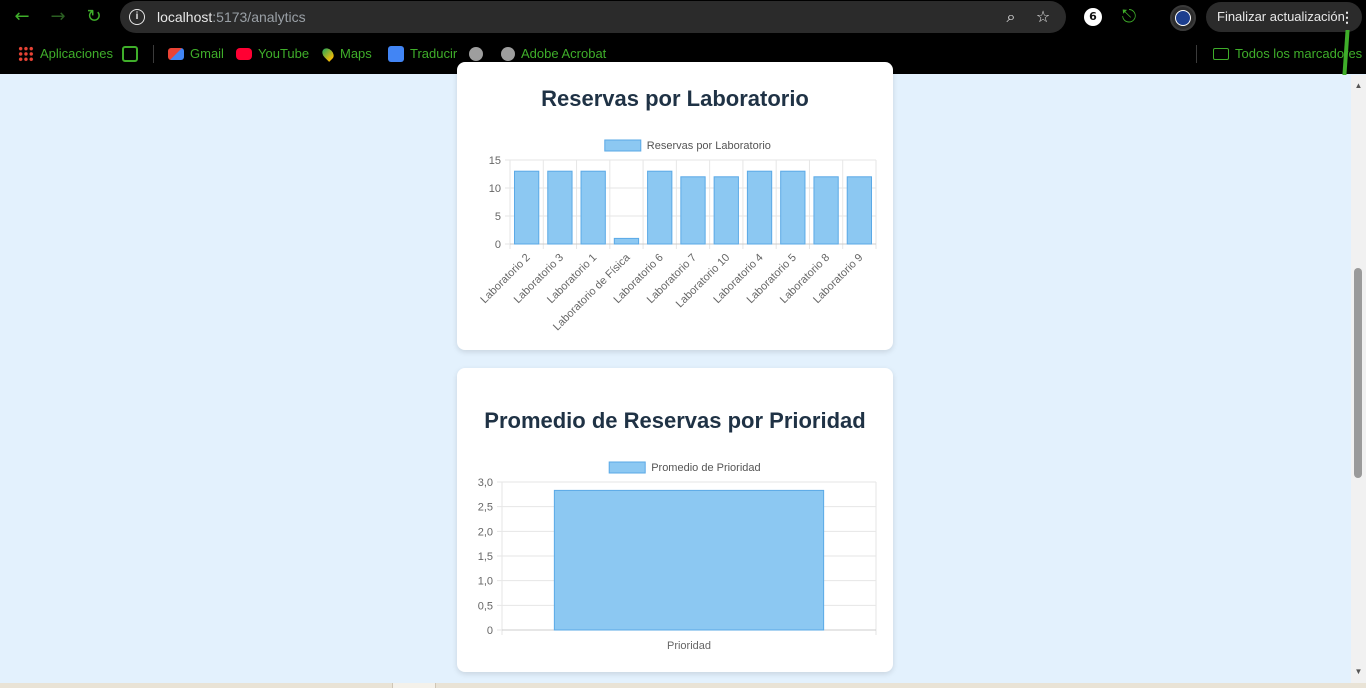 The height and width of the screenshot is (688, 1366). I want to click on profile-avatar, so click(1183, 18).